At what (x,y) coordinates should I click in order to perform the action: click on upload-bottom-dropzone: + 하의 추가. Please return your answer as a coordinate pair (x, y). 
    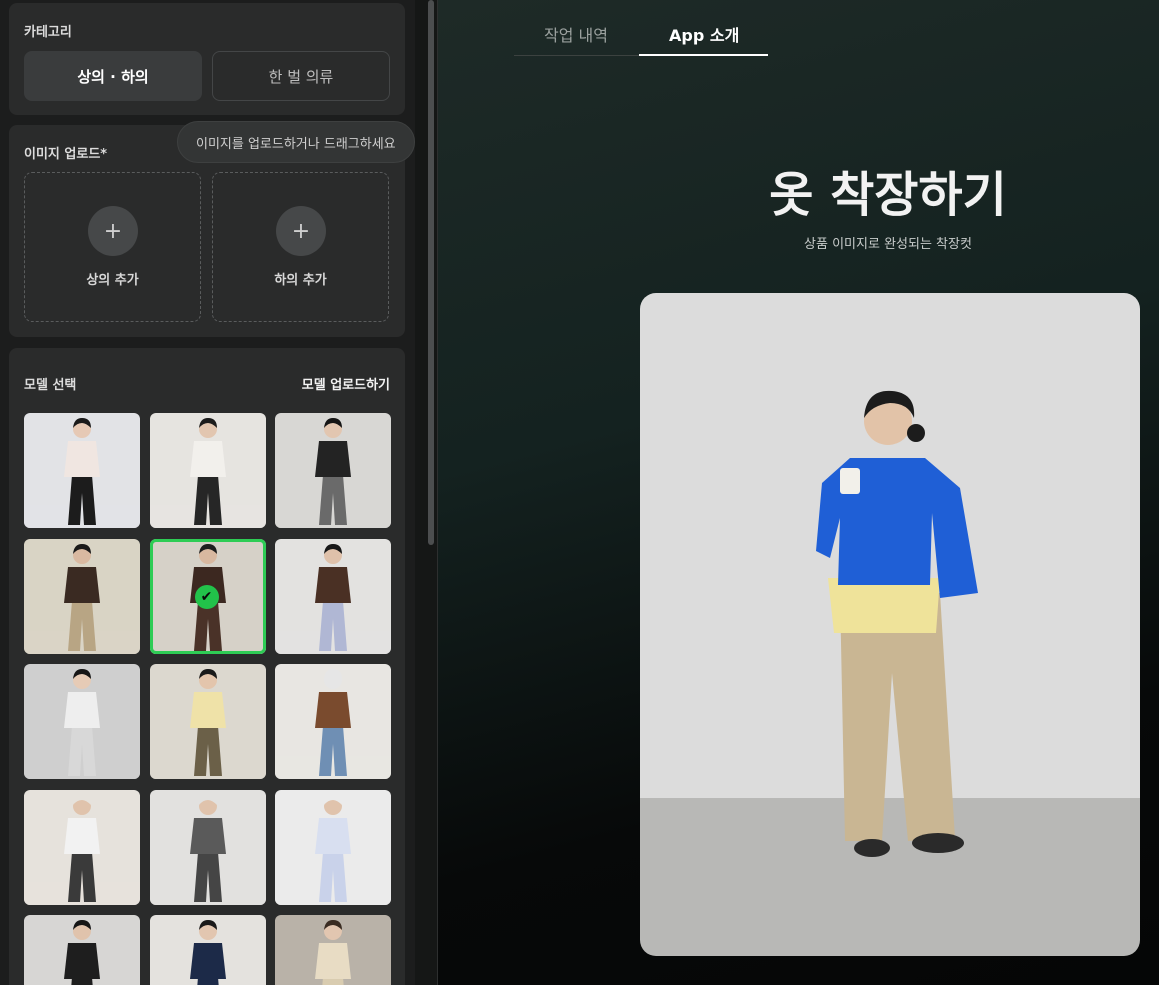
    Looking at the image, I should click on (300, 247).